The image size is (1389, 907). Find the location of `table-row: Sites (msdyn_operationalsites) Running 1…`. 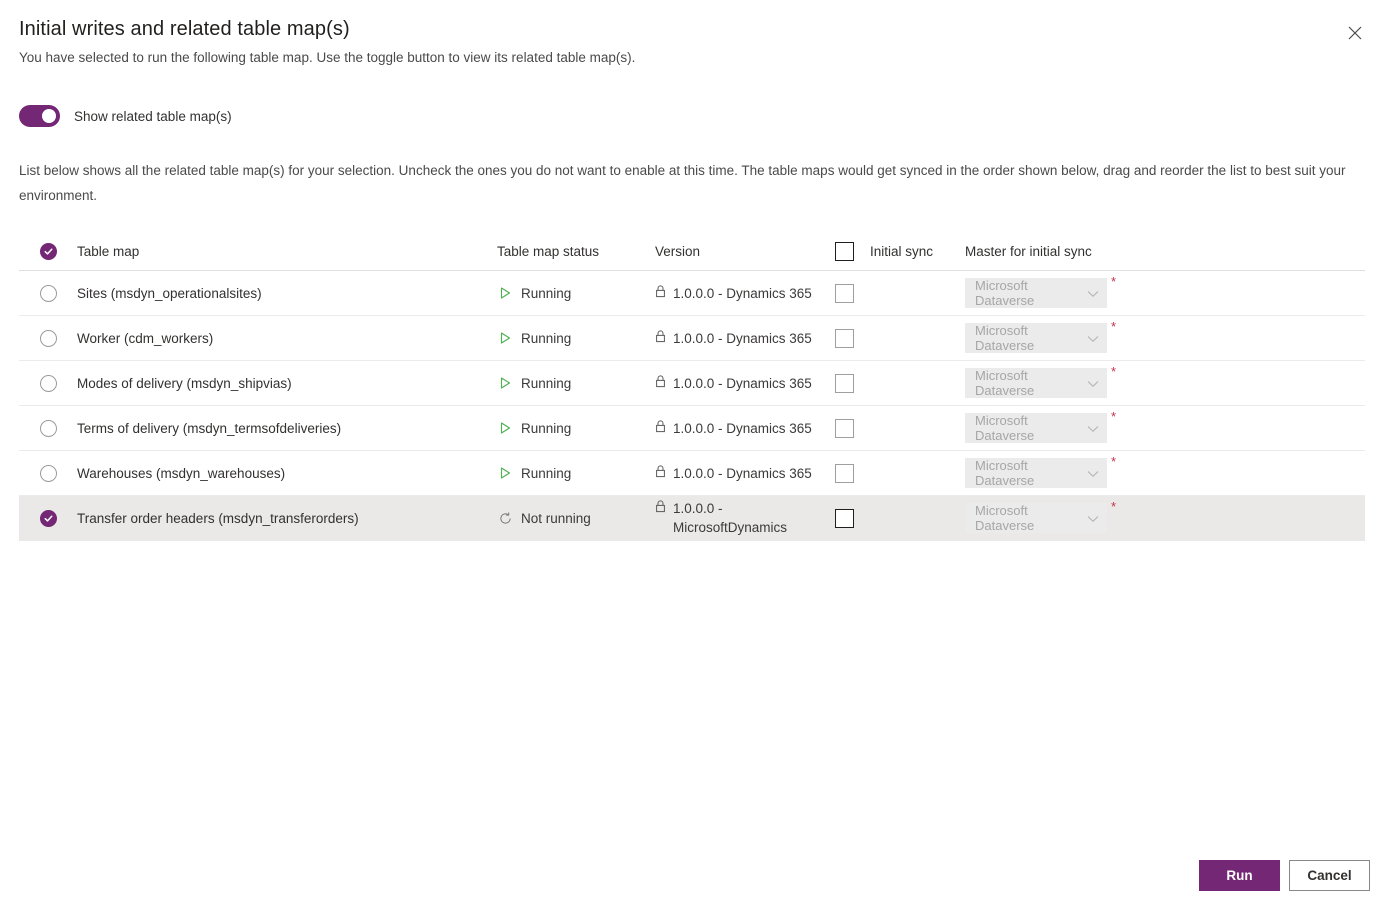

table-row: Sites (msdyn_operationalsites) Running 1… is located at coordinates (692, 293).